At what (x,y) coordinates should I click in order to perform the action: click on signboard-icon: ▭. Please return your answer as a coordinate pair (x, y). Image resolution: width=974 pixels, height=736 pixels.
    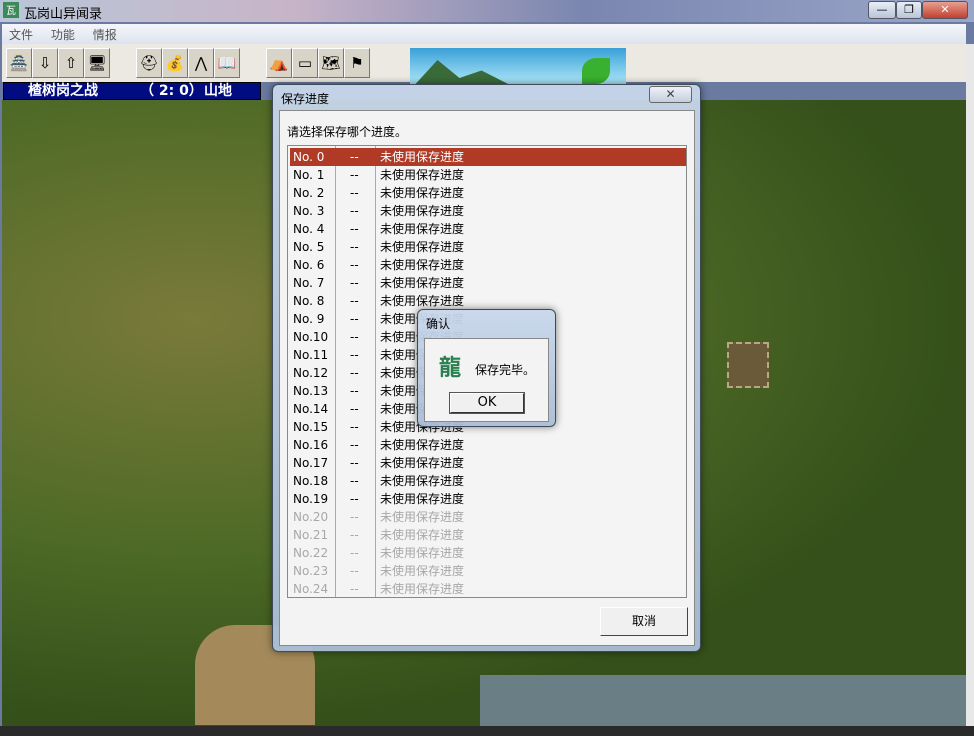
    Looking at the image, I should click on (305, 63).